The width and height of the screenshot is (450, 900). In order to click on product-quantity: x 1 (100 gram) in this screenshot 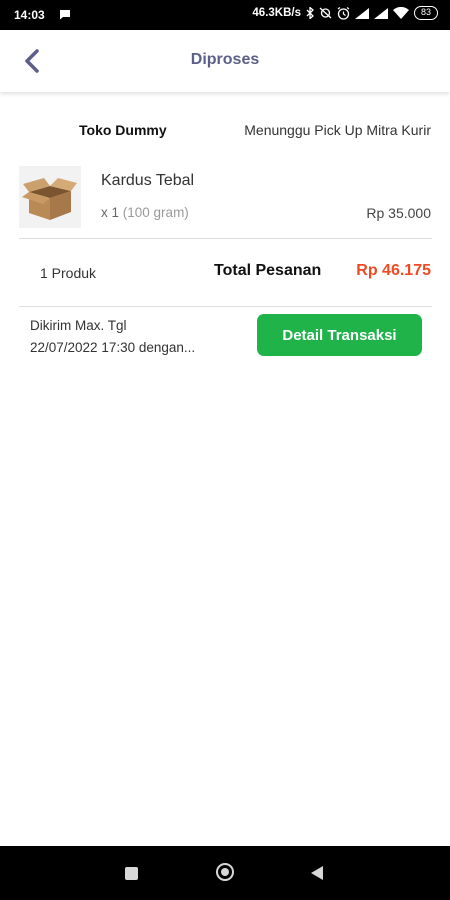, I will do `click(145, 212)`.